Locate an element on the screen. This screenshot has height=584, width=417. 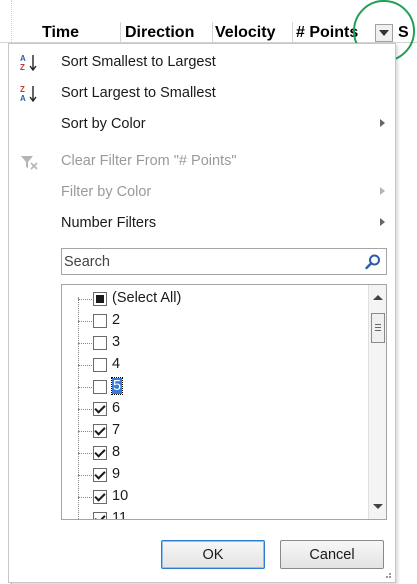
sort-ascending-label: Sort Smallest to Largest is located at coordinates (138, 62).